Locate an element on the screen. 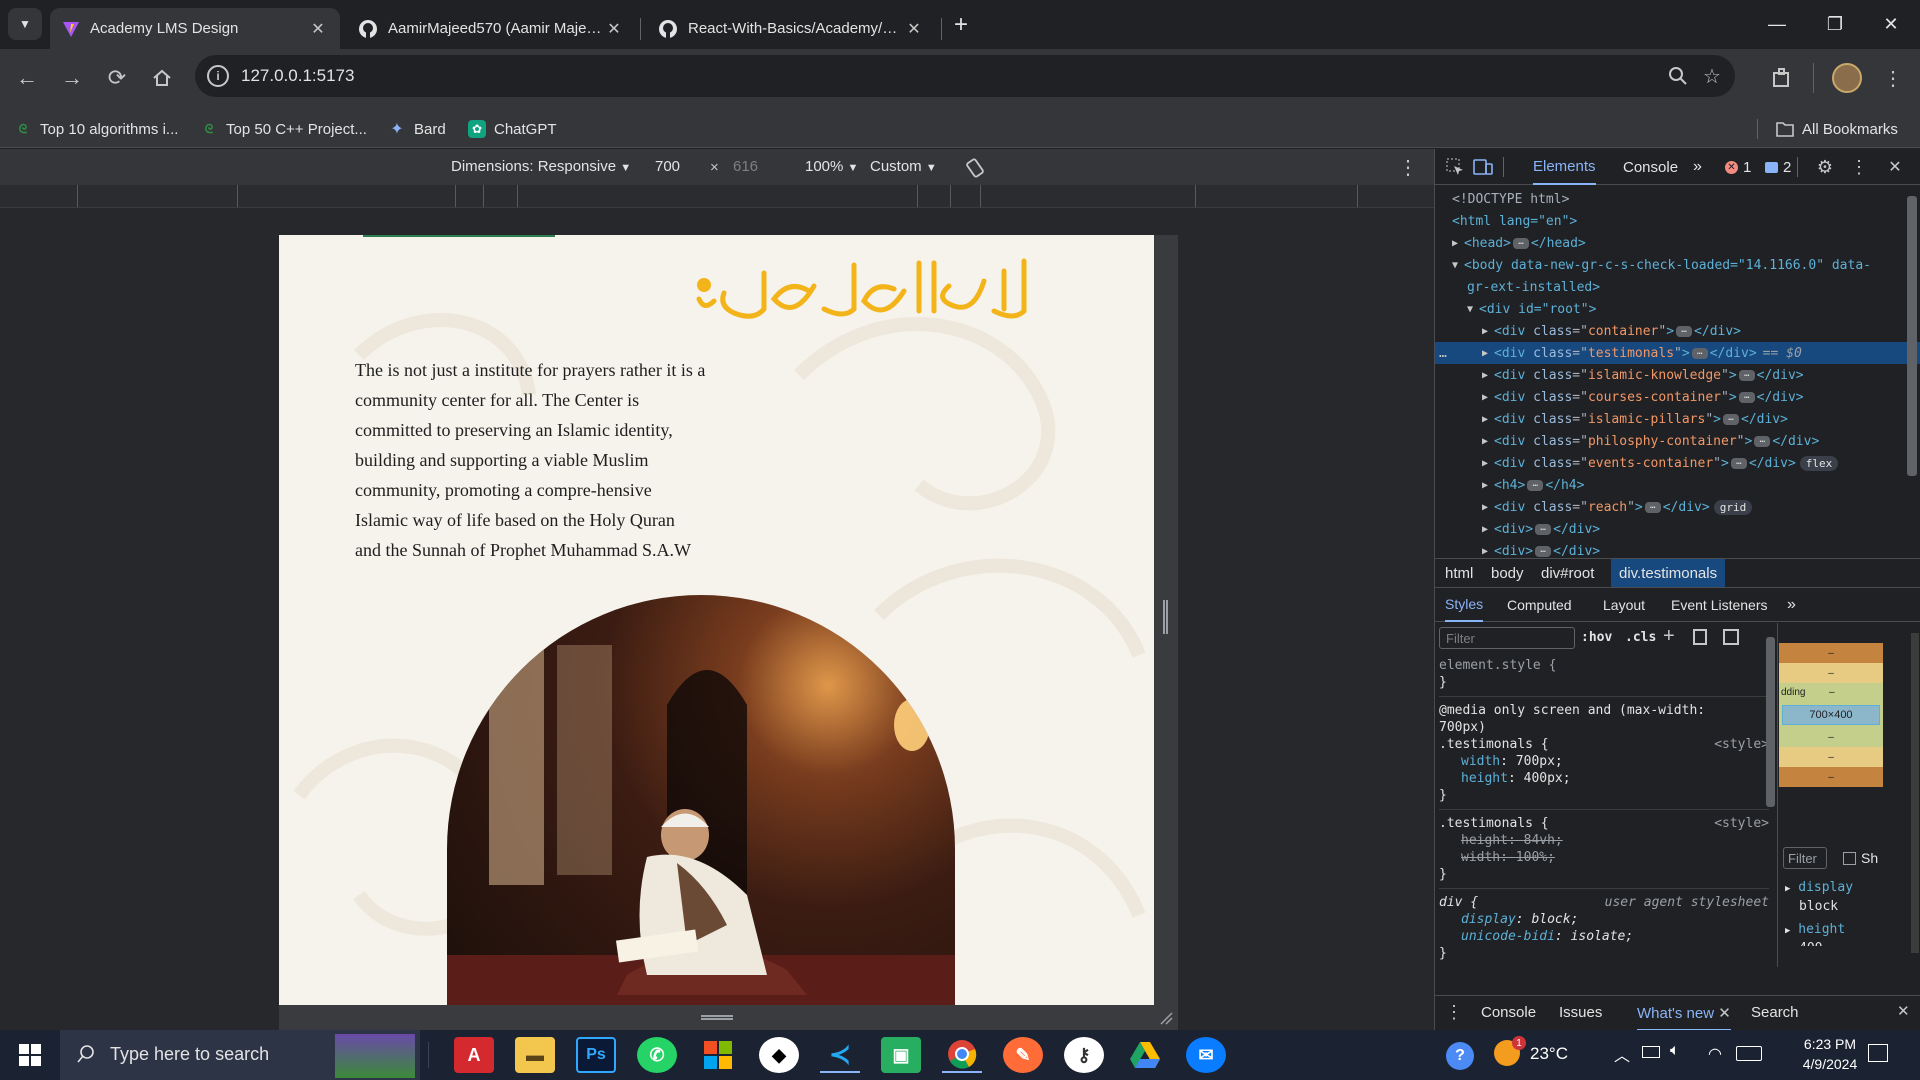 The width and height of the screenshot is (1920, 1080). start-button is located at coordinates (30, 1055).